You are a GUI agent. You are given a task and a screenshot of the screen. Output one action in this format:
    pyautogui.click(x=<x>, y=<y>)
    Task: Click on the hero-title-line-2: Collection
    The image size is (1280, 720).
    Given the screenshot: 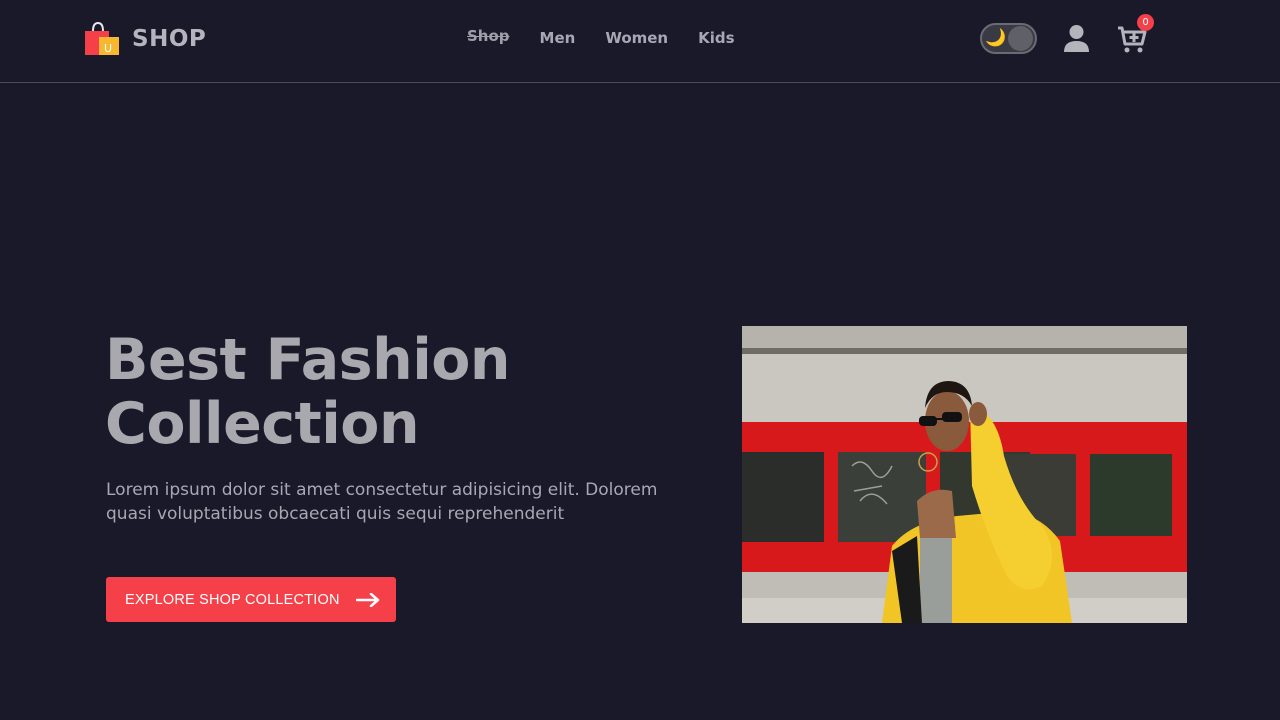 What is the action you would take?
    pyautogui.click(x=262, y=424)
    